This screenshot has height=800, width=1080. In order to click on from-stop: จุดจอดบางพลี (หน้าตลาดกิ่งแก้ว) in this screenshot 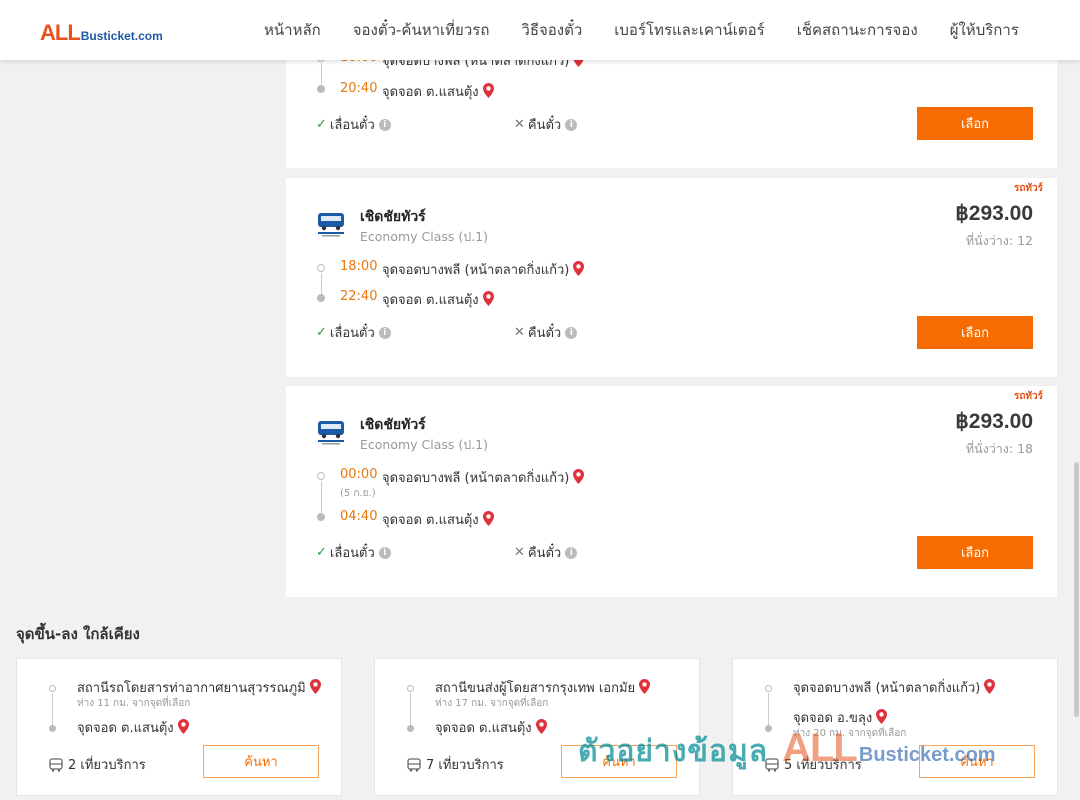, I will do `click(894, 687)`.